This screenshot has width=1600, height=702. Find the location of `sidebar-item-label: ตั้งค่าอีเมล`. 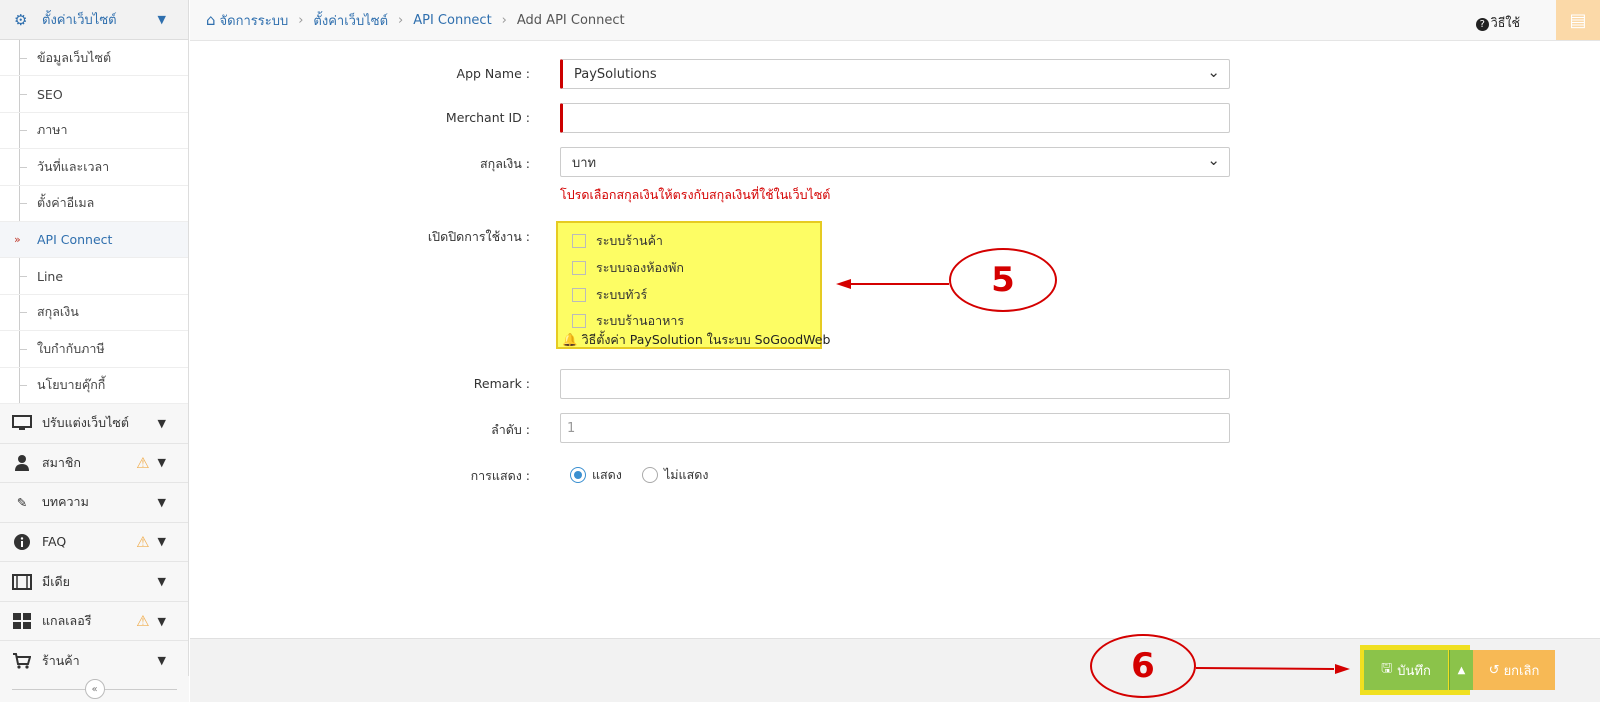

sidebar-item-label: ตั้งค่าอีเมล is located at coordinates (66, 203).